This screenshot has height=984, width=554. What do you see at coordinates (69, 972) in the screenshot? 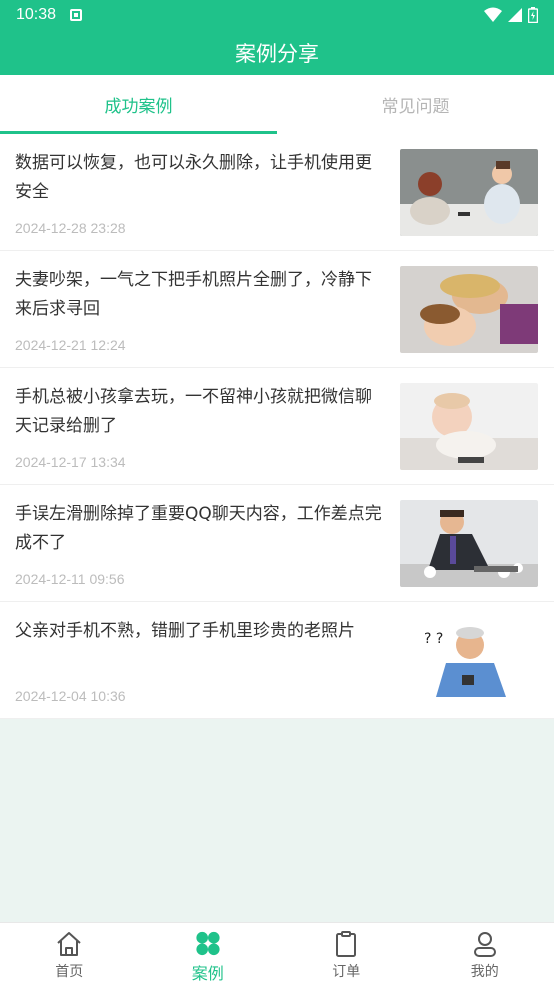
I see `nav-home-label: 首页` at bounding box center [69, 972].